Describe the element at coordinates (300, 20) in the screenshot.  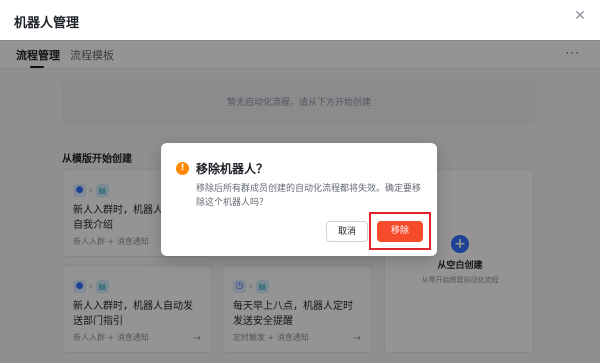
I see `title-overlay` at that location.